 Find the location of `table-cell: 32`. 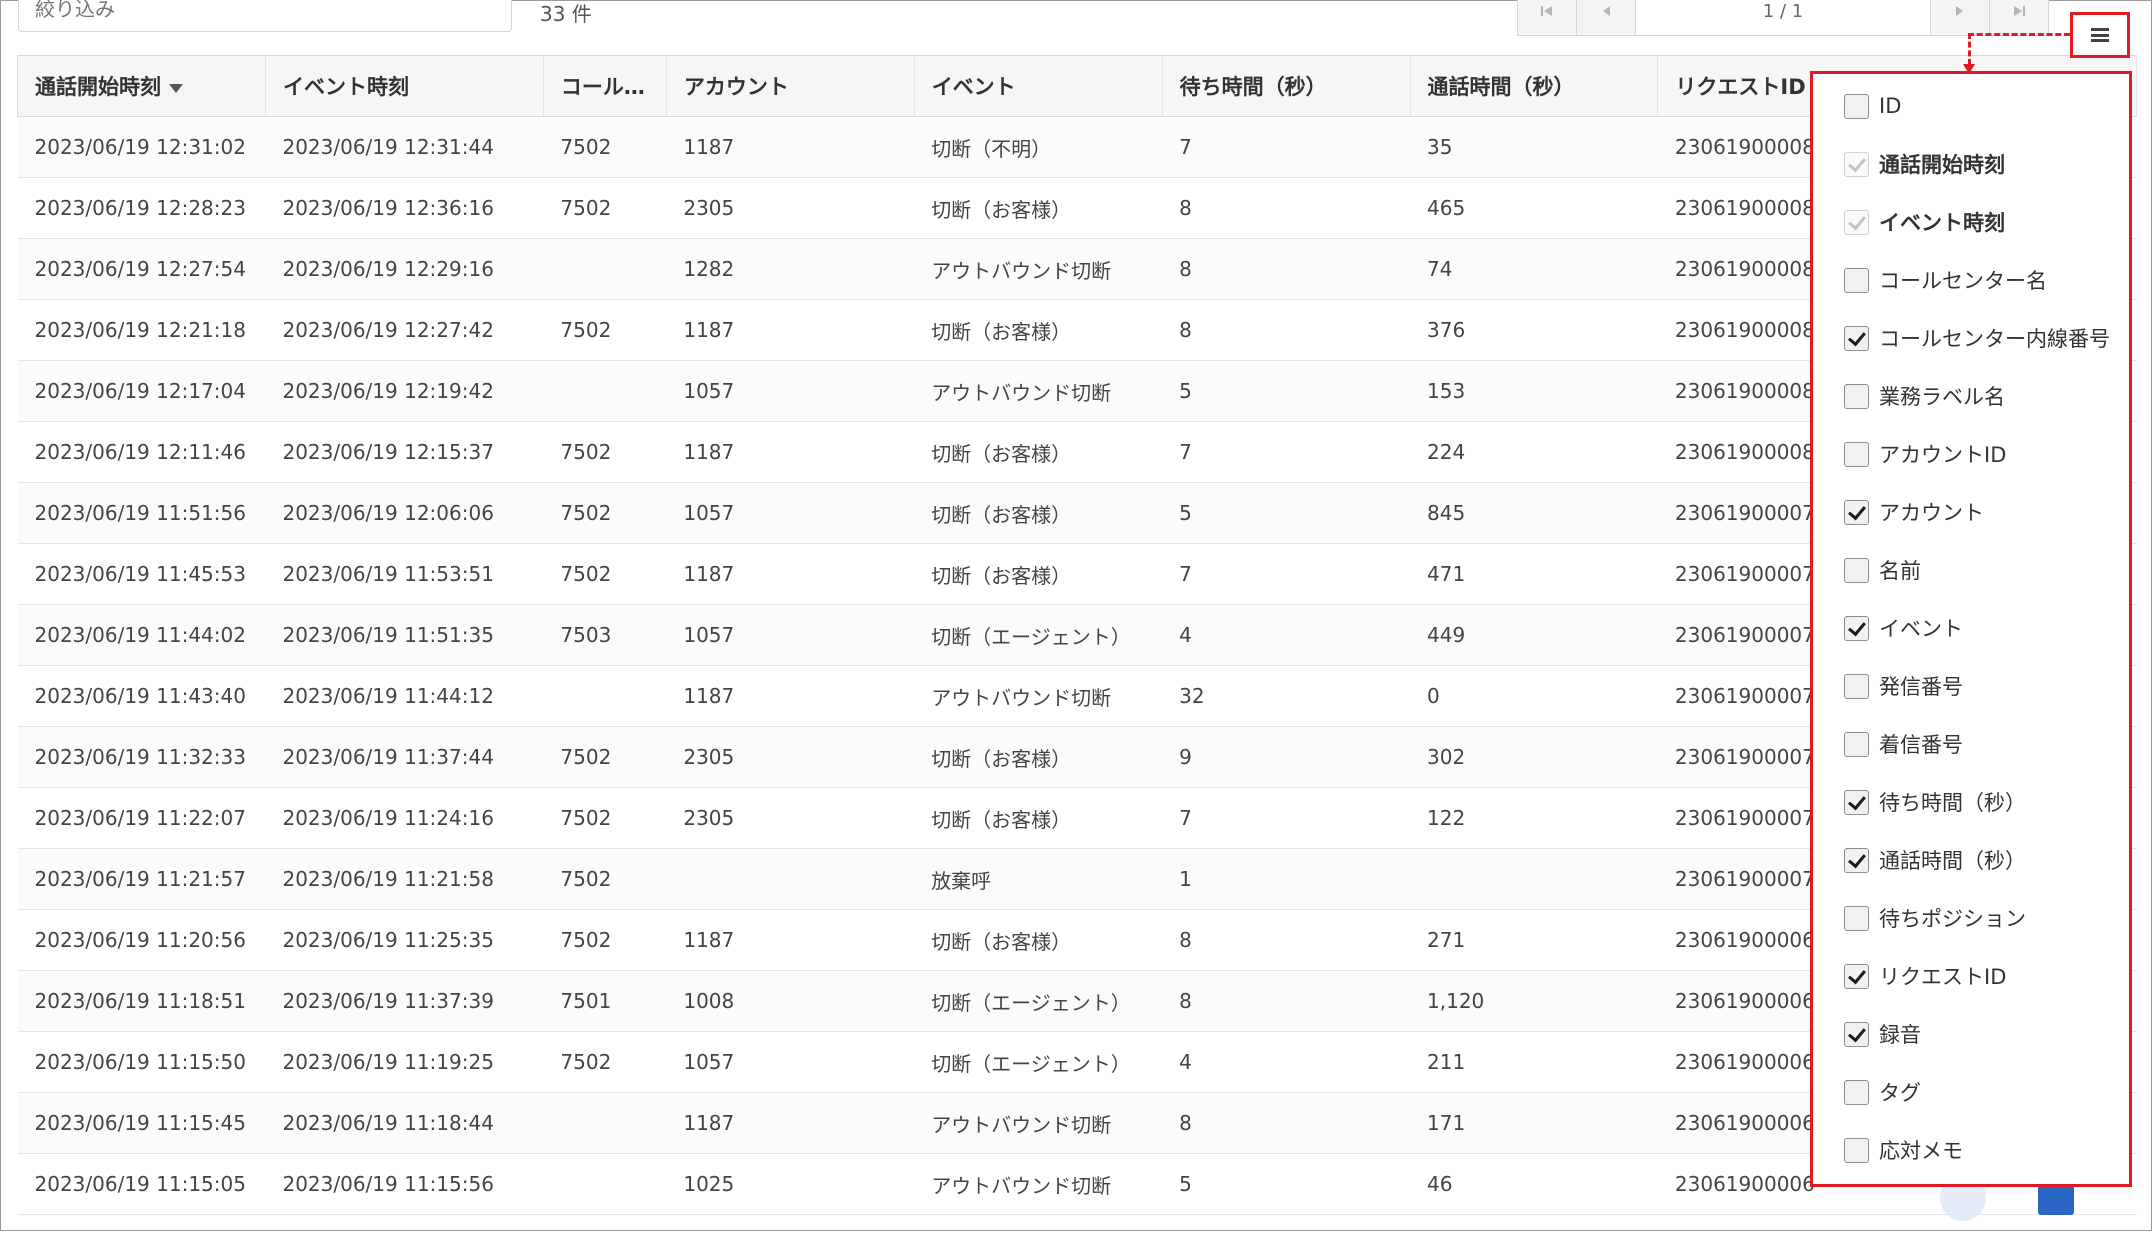

table-cell: 32 is located at coordinates (1286, 696).